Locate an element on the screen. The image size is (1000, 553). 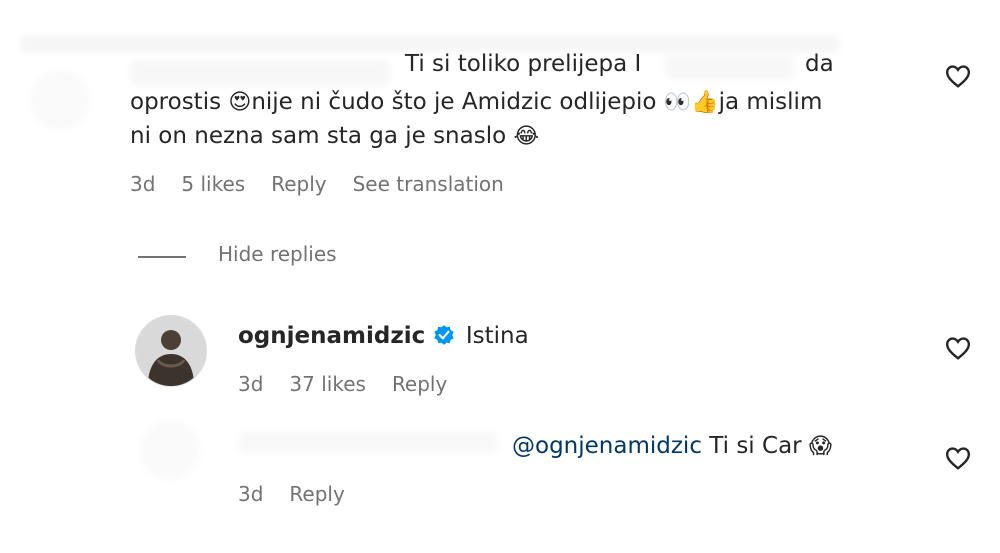
reply-2-reply-button: Reply is located at coordinates (316, 494).